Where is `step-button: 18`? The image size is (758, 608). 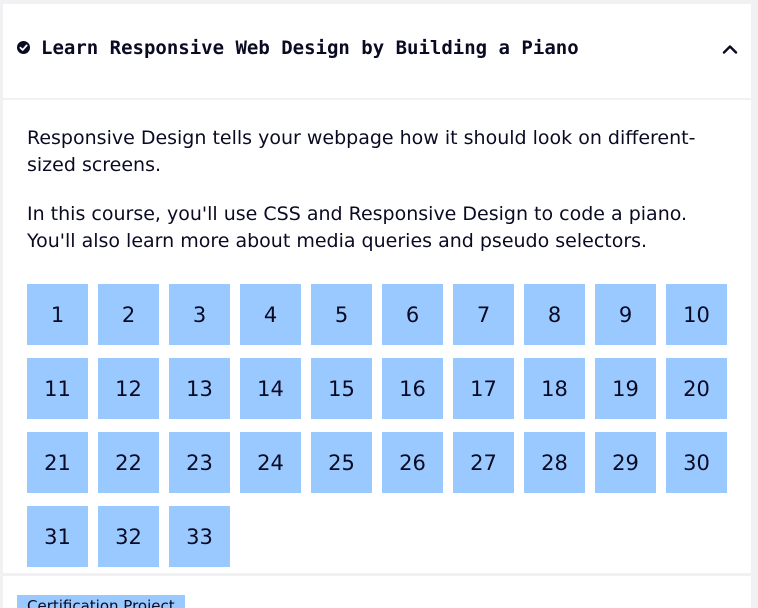 step-button: 18 is located at coordinates (554, 388).